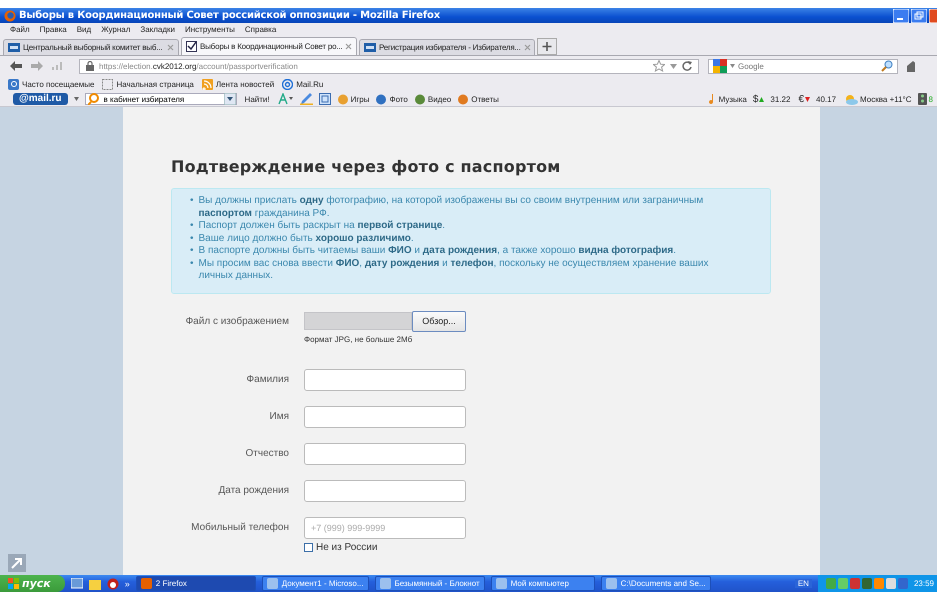  I want to click on address-field: https://election.cvk2012.org/account/passportverification, so click(389, 66).